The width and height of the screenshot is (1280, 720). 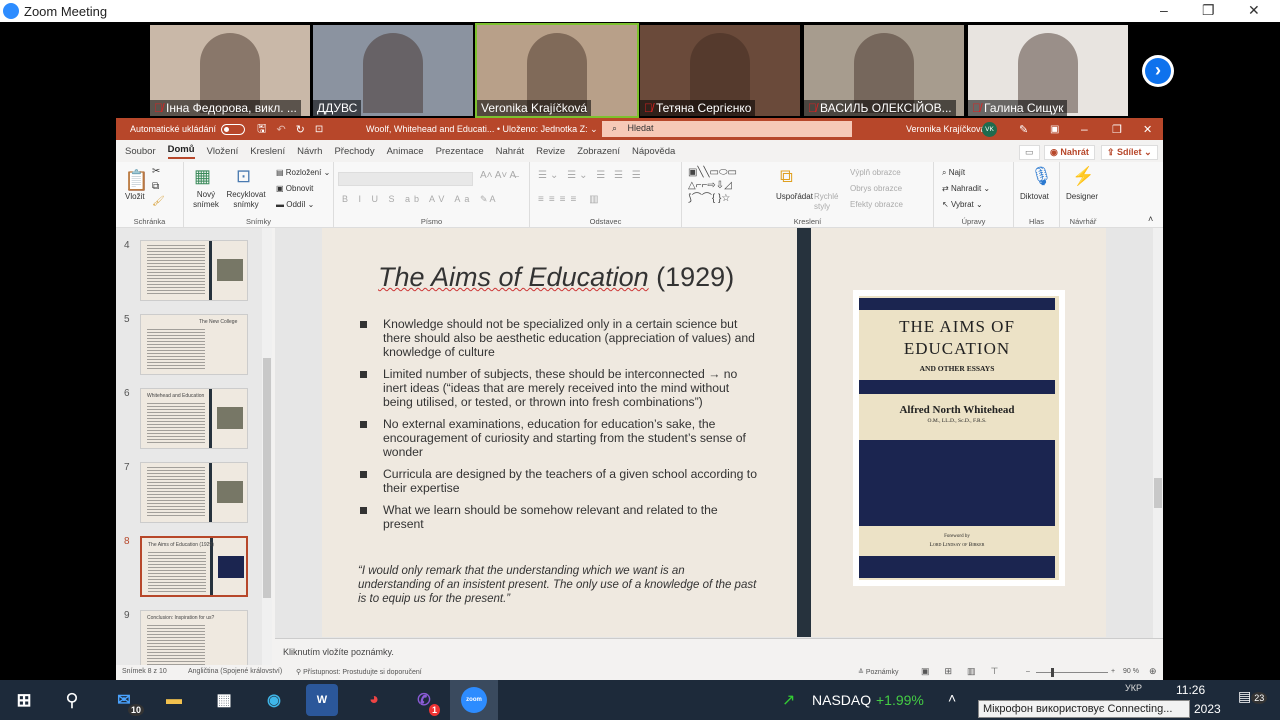 What do you see at coordinates (374, 700) in the screenshot?
I see `chrome-icon: ◕` at bounding box center [374, 700].